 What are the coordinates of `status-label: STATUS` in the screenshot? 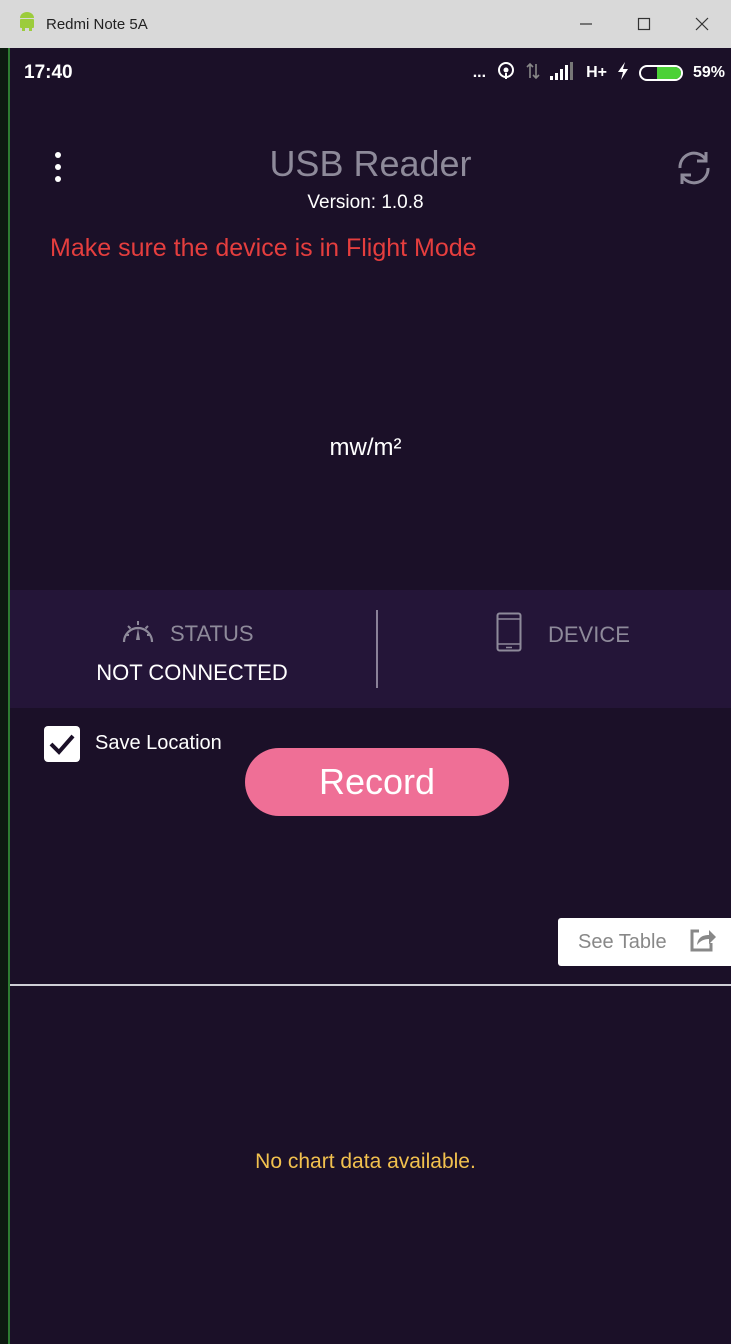 It's located at (212, 633).